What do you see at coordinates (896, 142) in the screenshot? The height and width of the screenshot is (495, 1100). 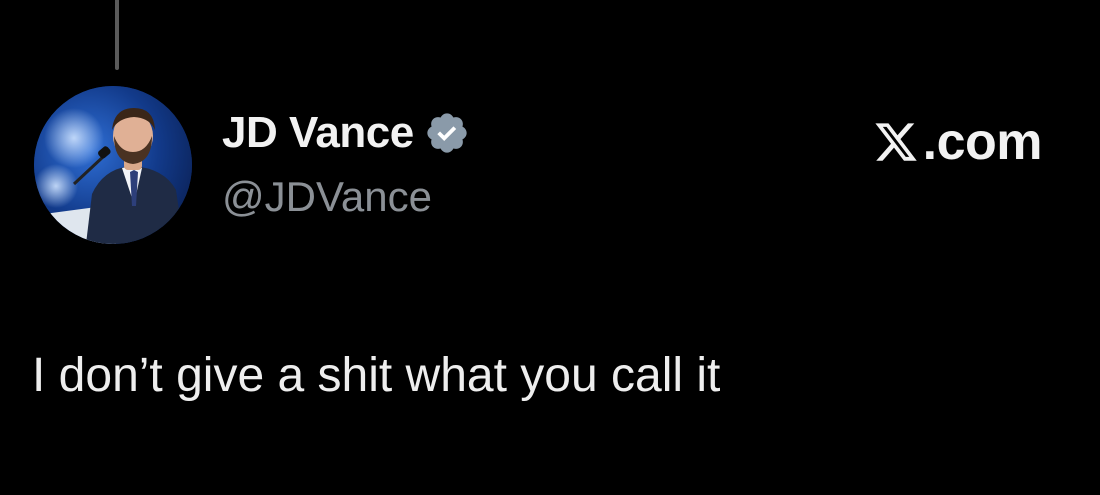 I see `x-logo-icon` at bounding box center [896, 142].